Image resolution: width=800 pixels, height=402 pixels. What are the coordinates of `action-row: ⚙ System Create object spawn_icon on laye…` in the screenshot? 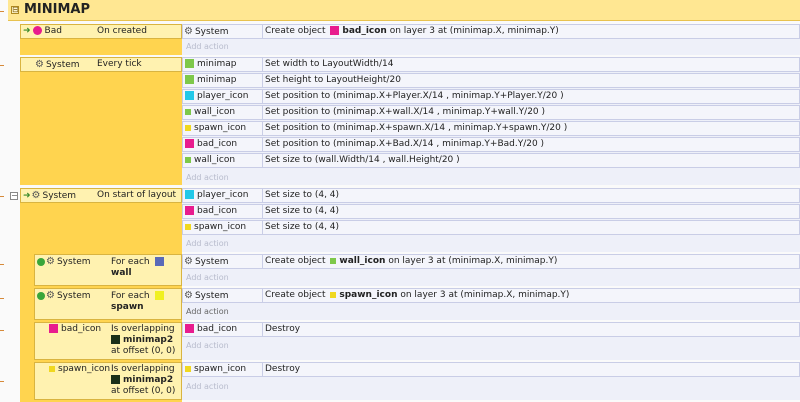 It's located at (491, 295).